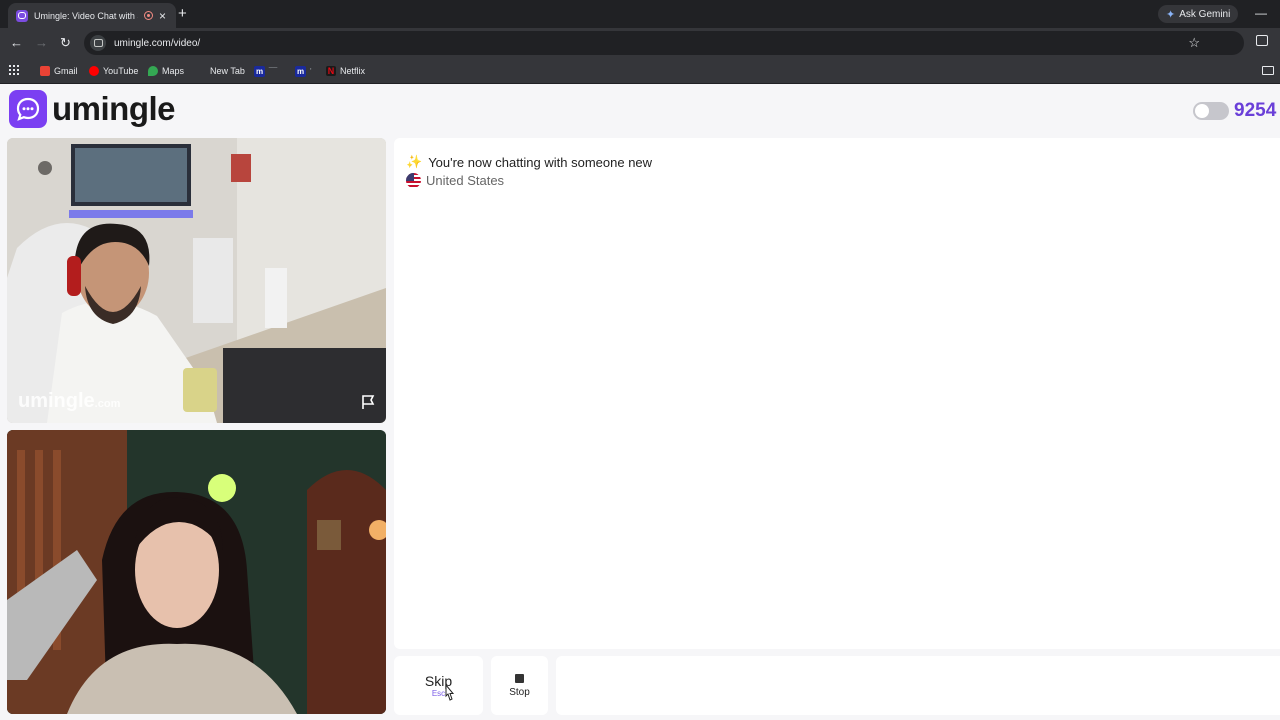  What do you see at coordinates (69, 401) in the screenshot?
I see `umingle-watermark: umingle.com` at bounding box center [69, 401].